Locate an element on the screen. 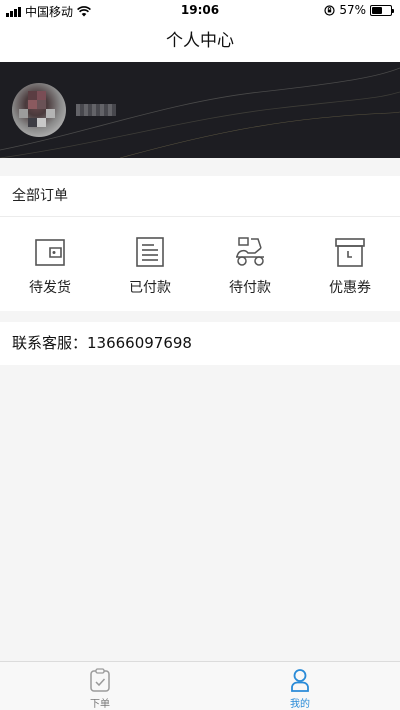 This screenshot has width=400, height=710. profile-banner is located at coordinates (200, 110).